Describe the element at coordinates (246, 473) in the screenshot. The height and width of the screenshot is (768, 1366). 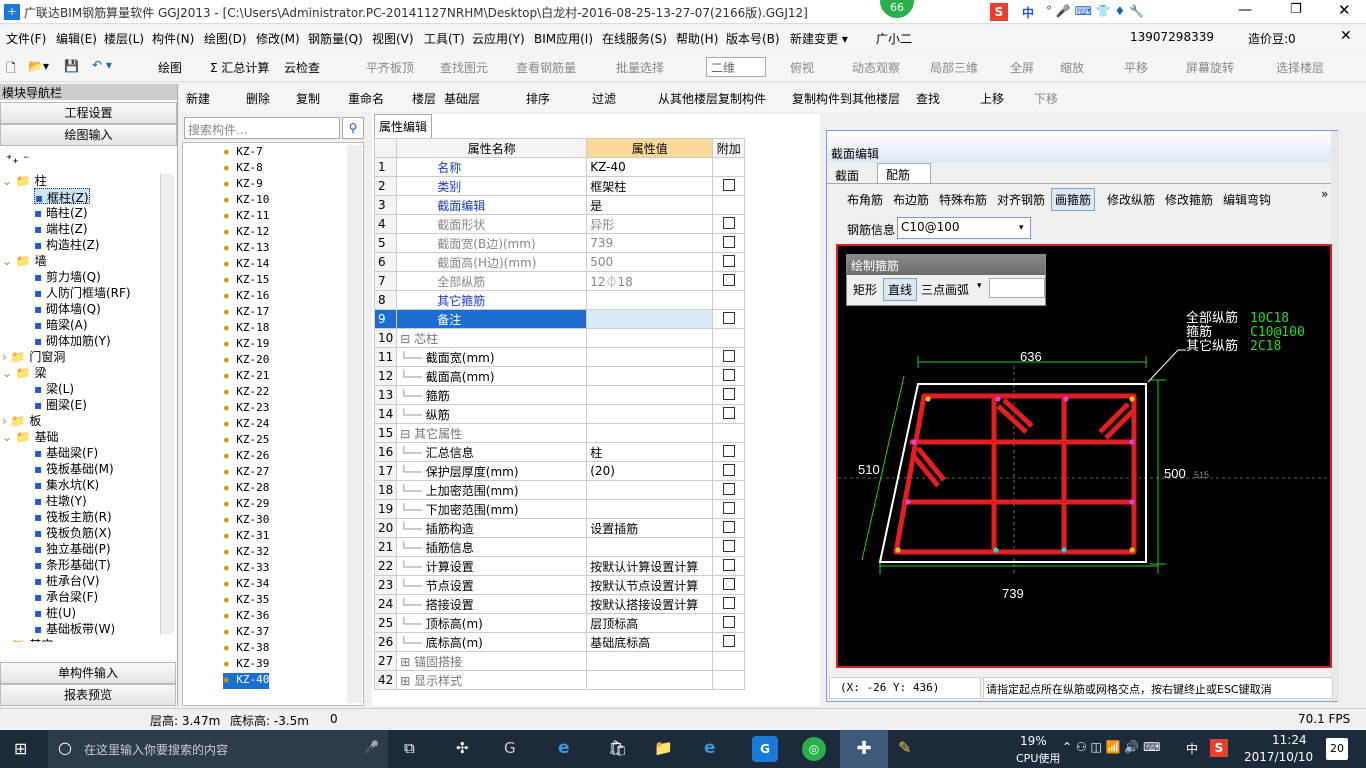
I see `component-item: ✹ KZ-27` at that location.